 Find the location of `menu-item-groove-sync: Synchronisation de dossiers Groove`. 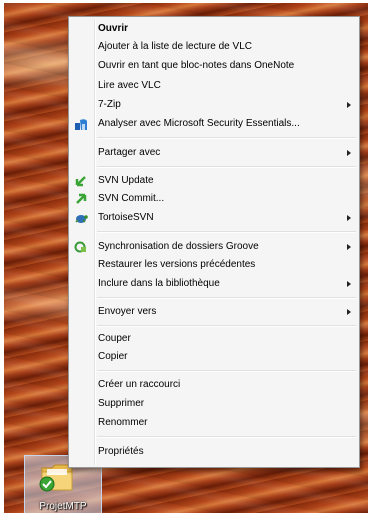

menu-item-groove-sync: Synchronisation de dossiers Groove is located at coordinates (214, 247).